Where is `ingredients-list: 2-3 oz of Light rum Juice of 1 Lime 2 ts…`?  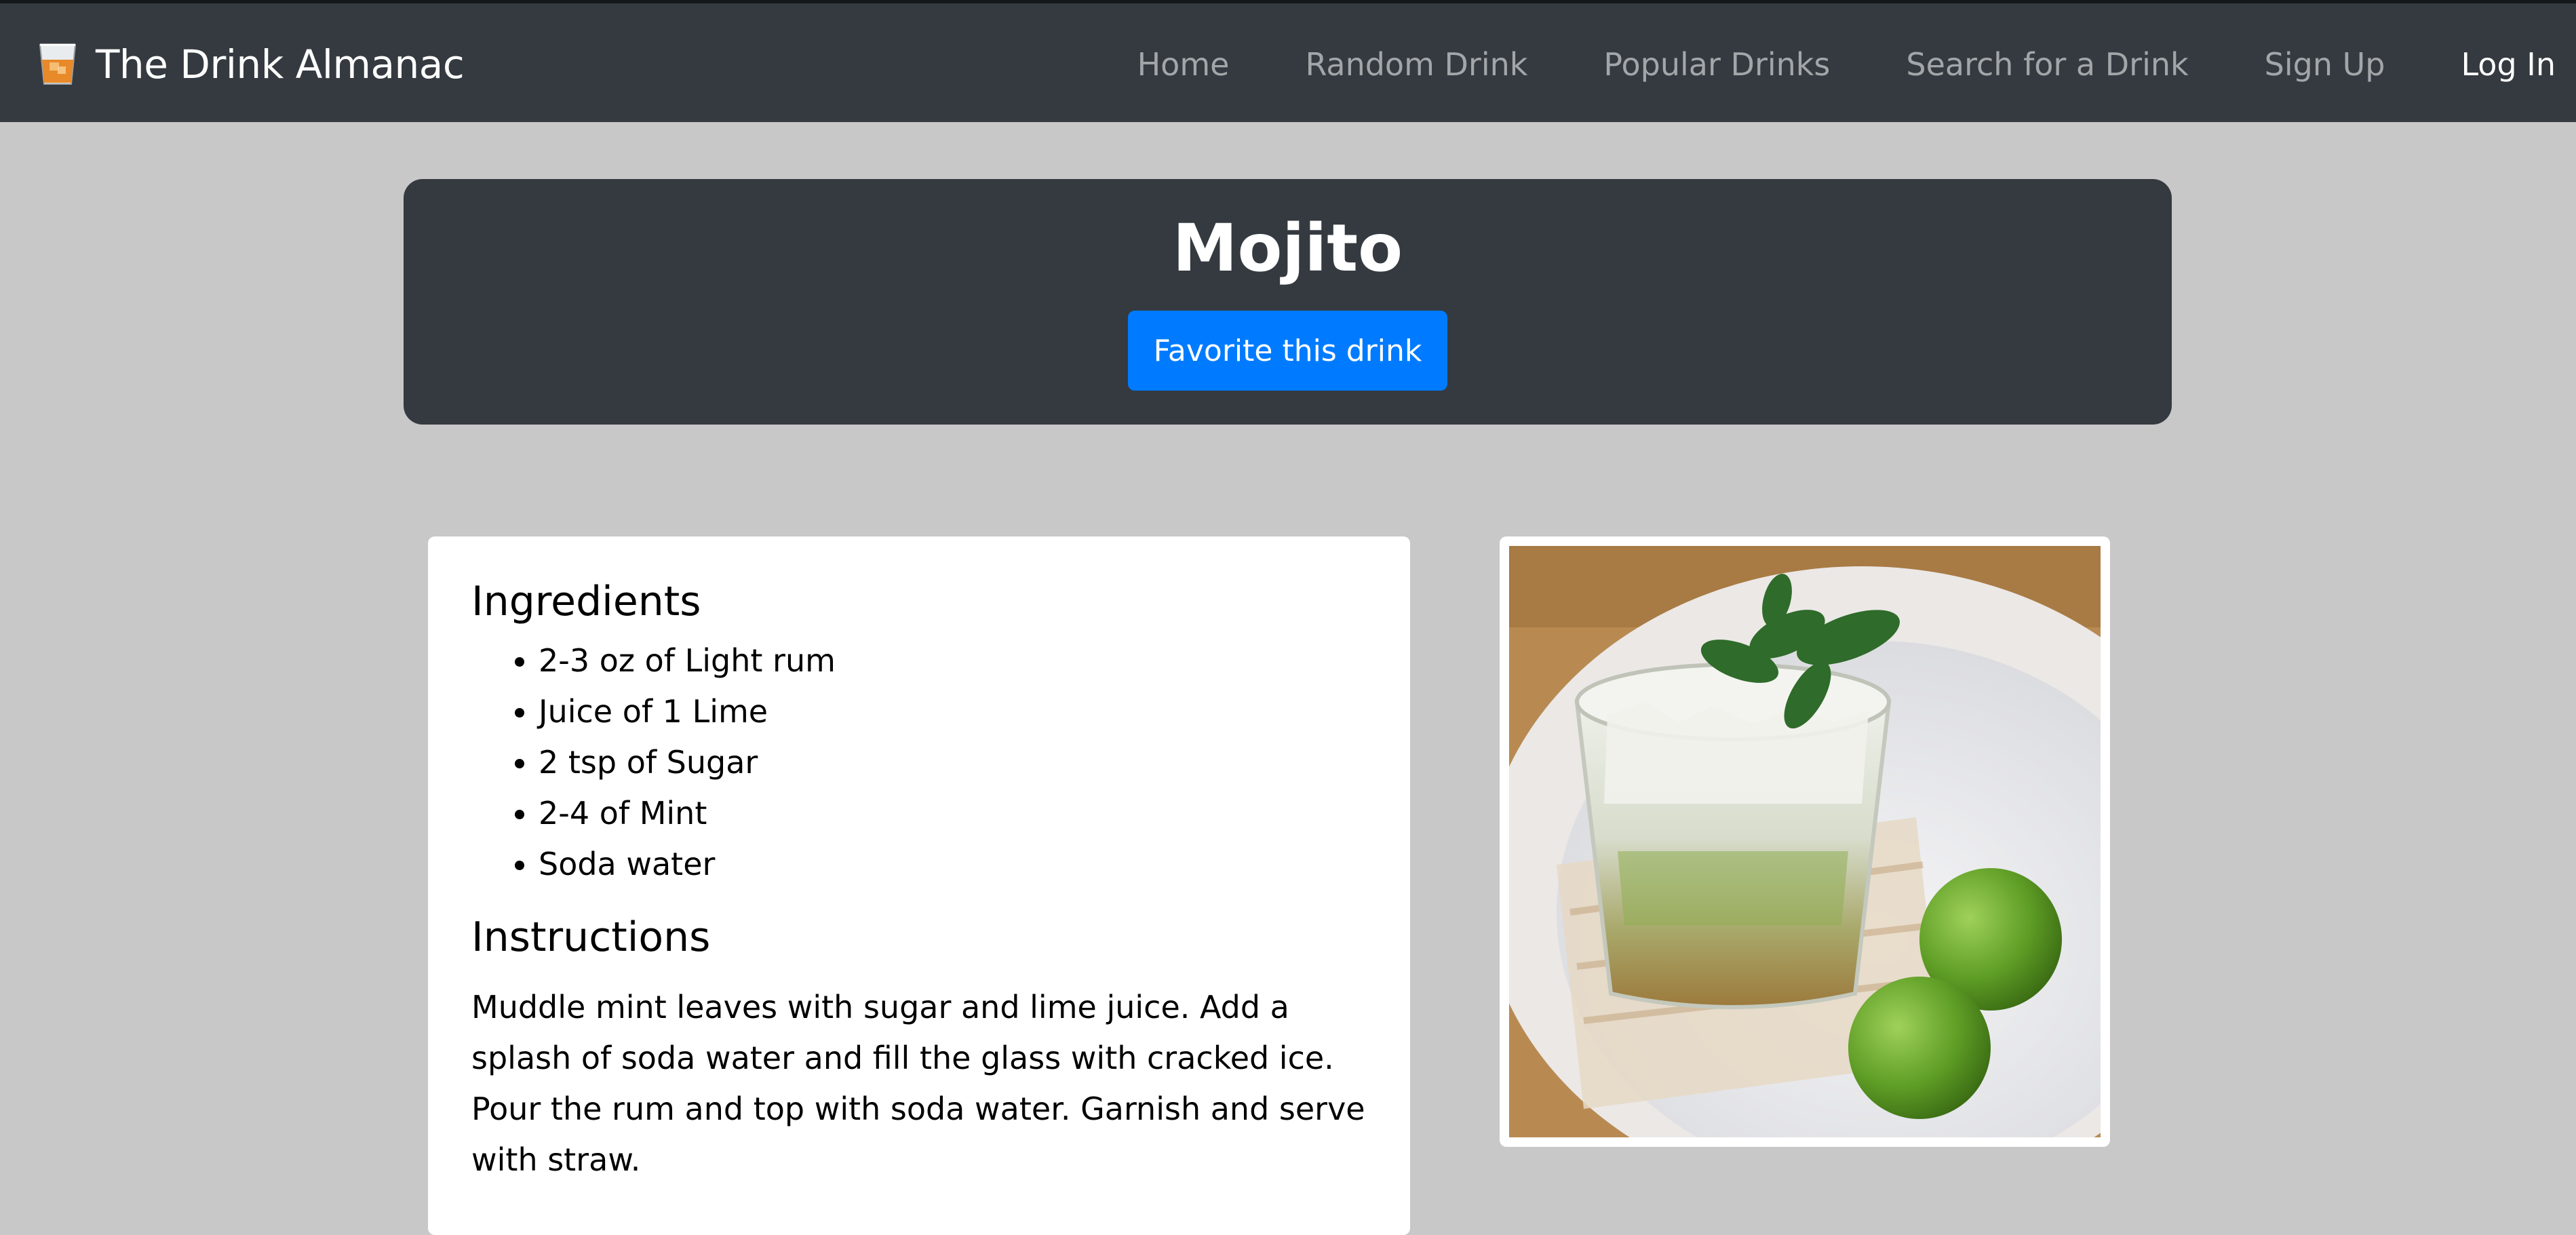 ingredients-list: 2-3 oz of Light rum Juice of 1 Lime 2 ts… is located at coordinates (919, 762).